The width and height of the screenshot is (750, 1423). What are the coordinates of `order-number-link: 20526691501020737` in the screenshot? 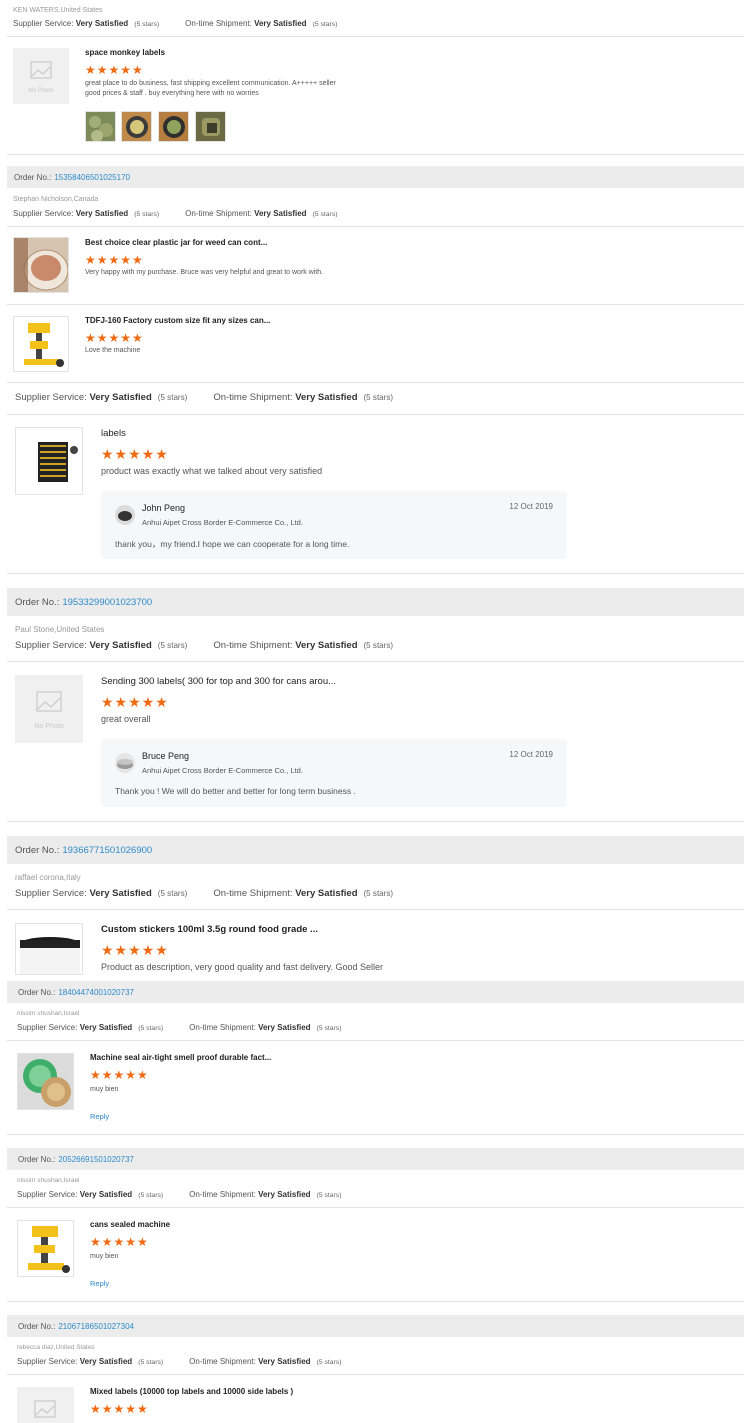 It's located at (96, 1159).